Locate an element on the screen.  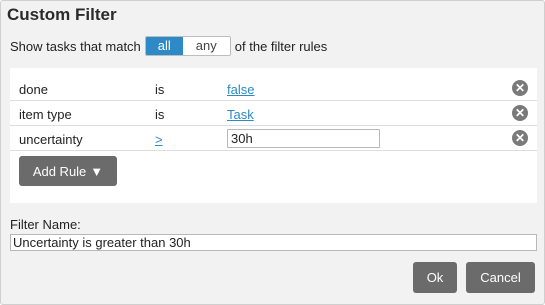
rule-operator-link: > is located at coordinates (159, 139).